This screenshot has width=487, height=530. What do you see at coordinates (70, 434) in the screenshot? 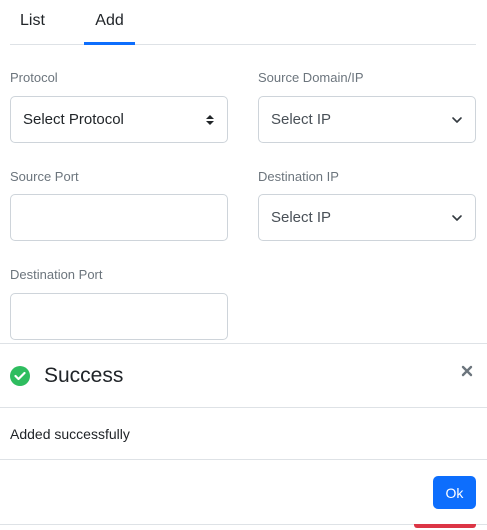
I see `modal-message: Added successfully` at bounding box center [70, 434].